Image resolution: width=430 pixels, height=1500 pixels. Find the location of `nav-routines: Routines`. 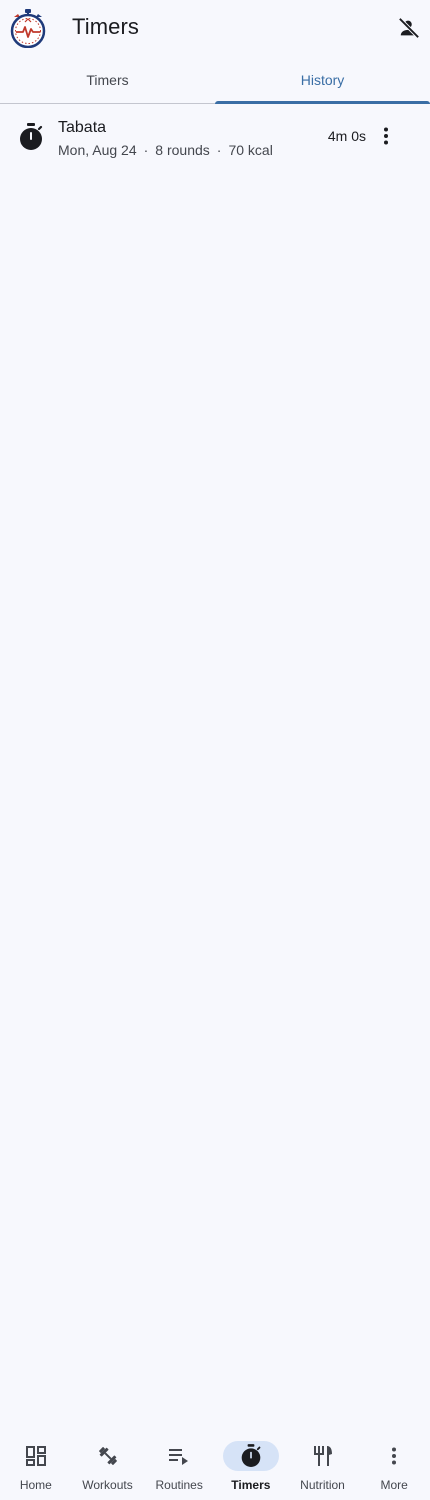

nav-routines: Routines is located at coordinates (179, 1467).